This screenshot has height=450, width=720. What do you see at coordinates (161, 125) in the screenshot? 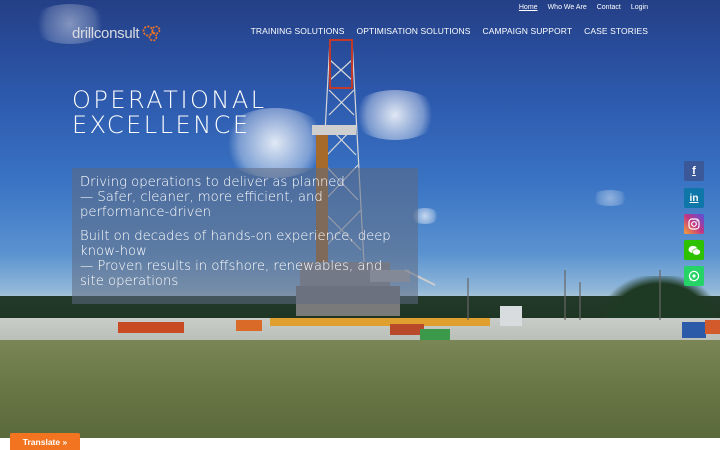
I see `headline-line-2: EXCELLENCE` at bounding box center [161, 125].